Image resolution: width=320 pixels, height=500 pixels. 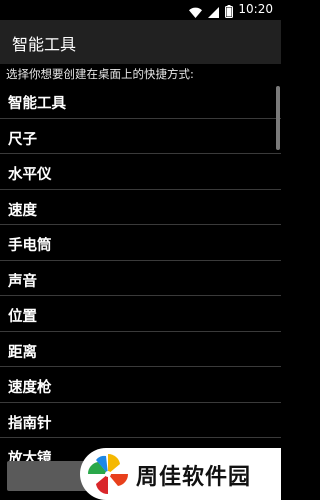 I want to click on watermark: 周佳软件园, so click(x=180, y=474).